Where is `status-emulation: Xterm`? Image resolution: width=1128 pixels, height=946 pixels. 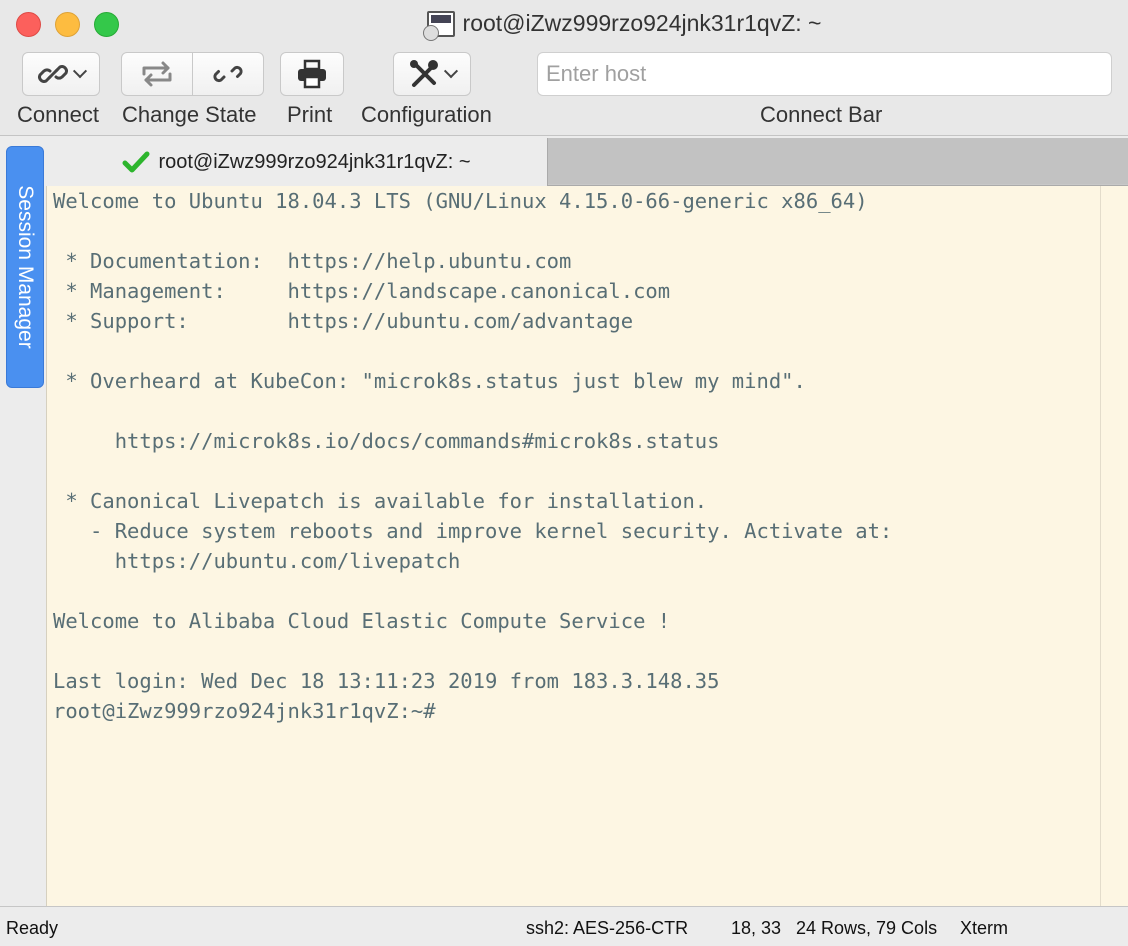
status-emulation: Xterm is located at coordinates (984, 928).